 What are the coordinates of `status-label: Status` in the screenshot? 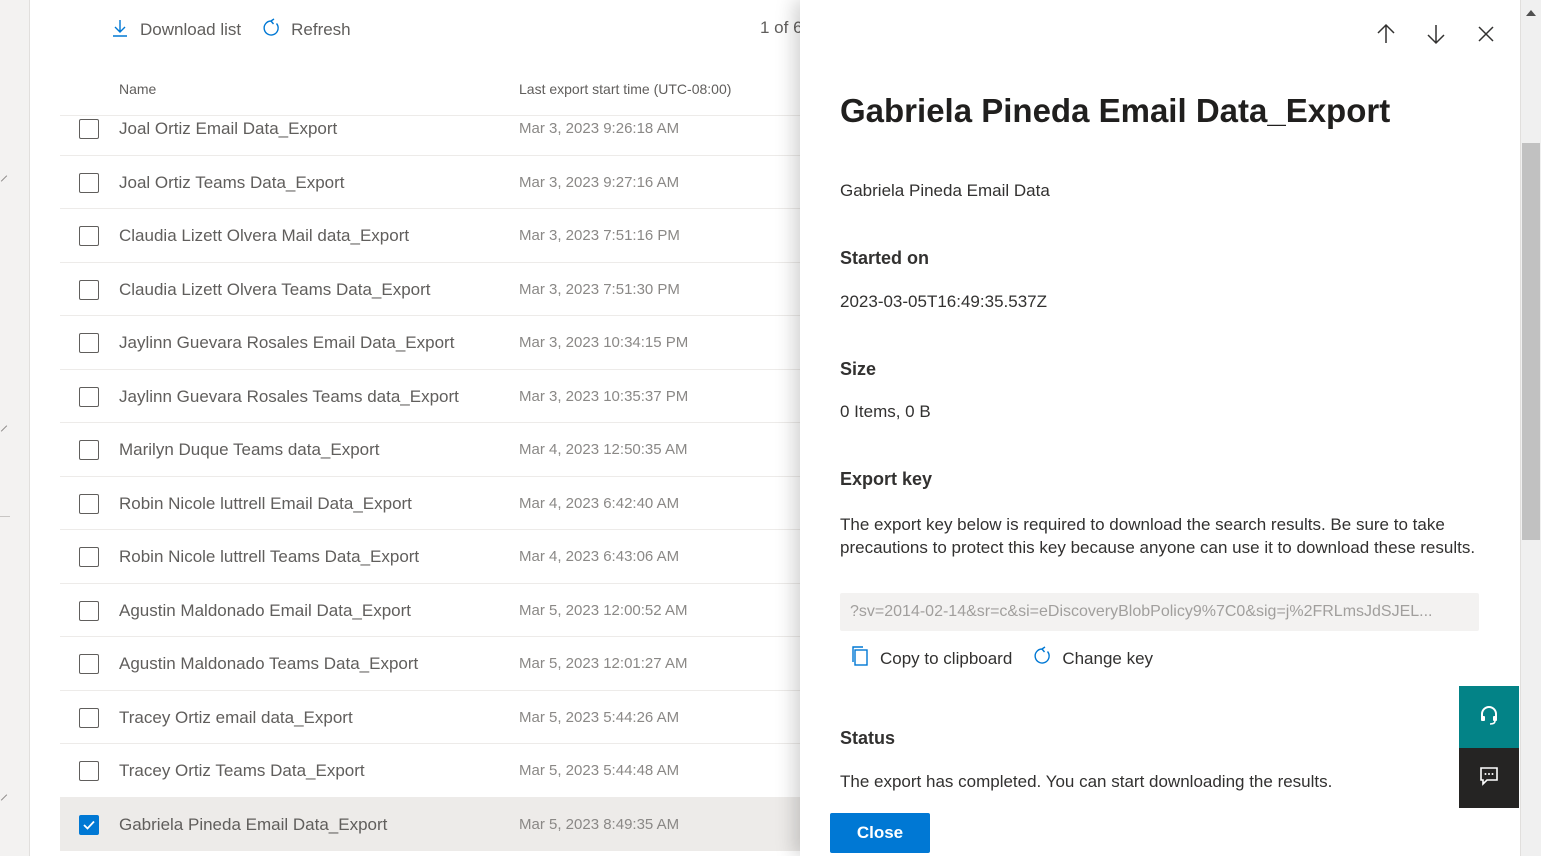 It's located at (868, 738).